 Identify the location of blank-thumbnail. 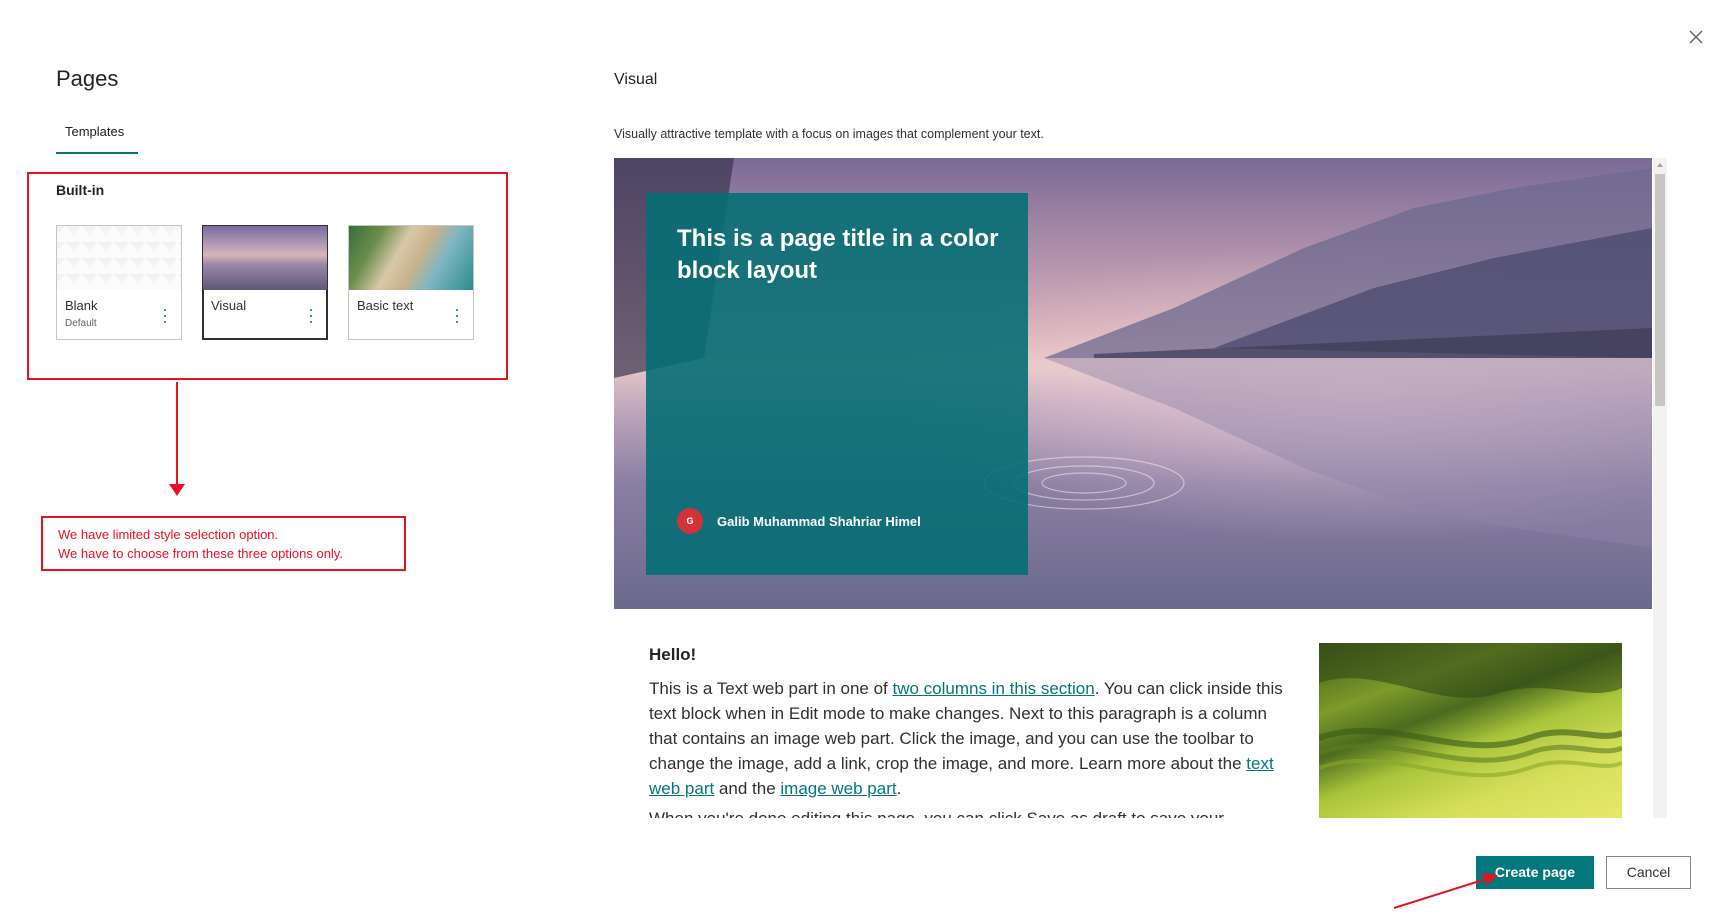
(119, 258).